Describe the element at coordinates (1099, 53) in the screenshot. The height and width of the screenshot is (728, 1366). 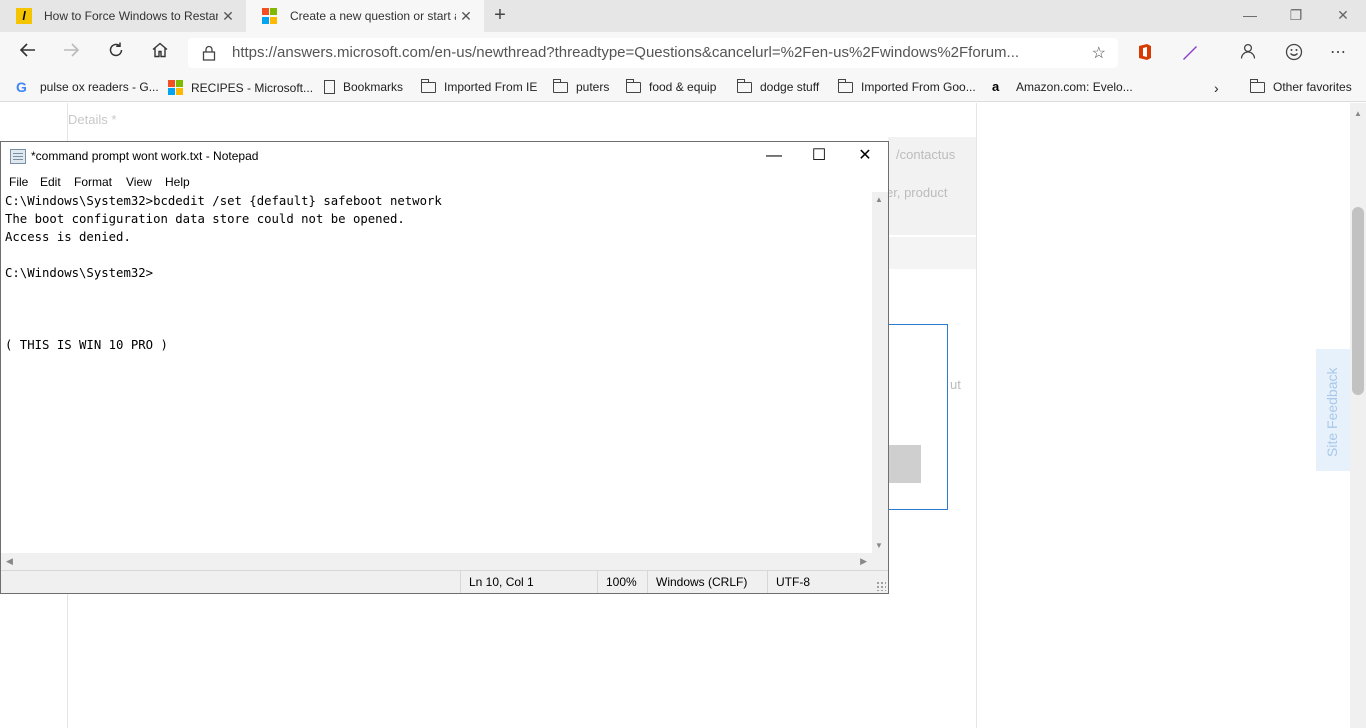
I see `favorite-star-icon: ☆` at that location.